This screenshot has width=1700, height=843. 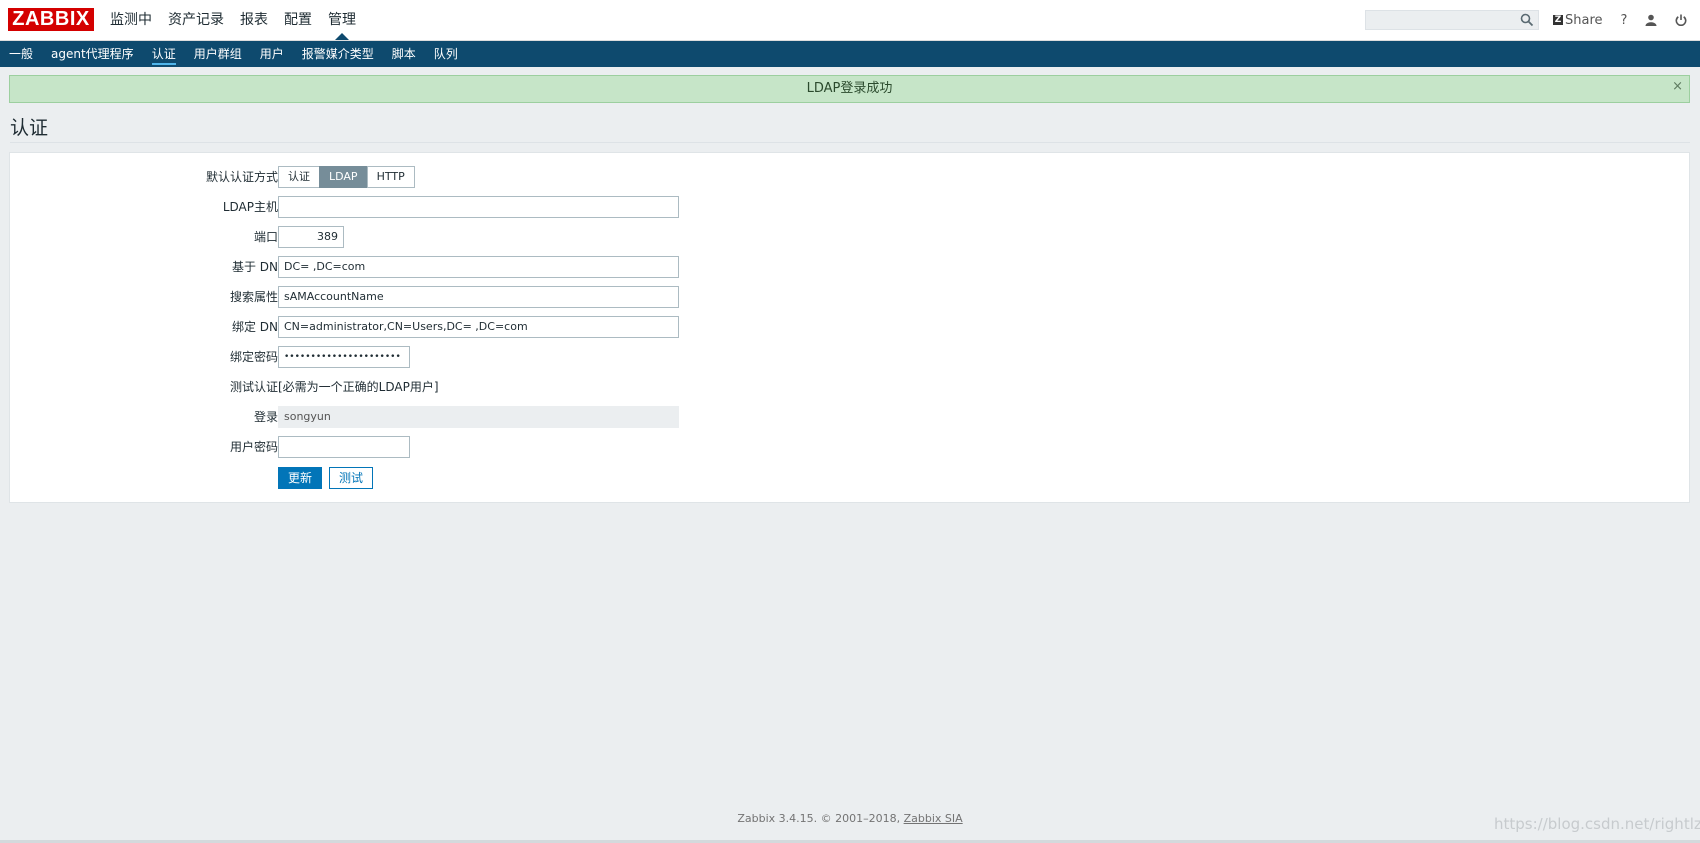 I want to click on footer: Zabbix 3.4.15. © 2001–2018, Zabbix SIA, so click(x=850, y=818).